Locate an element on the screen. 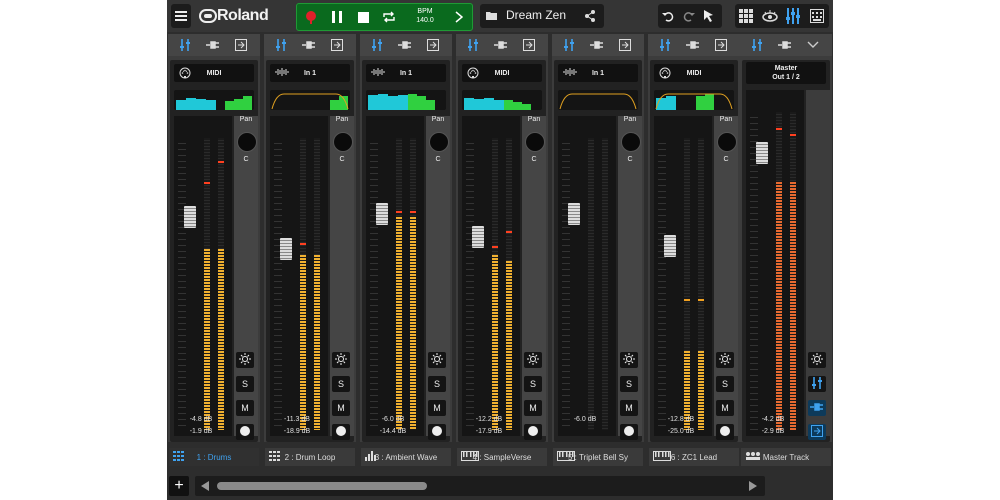  track-name-tab: 4 : SampleVerse is located at coordinates (502, 457).